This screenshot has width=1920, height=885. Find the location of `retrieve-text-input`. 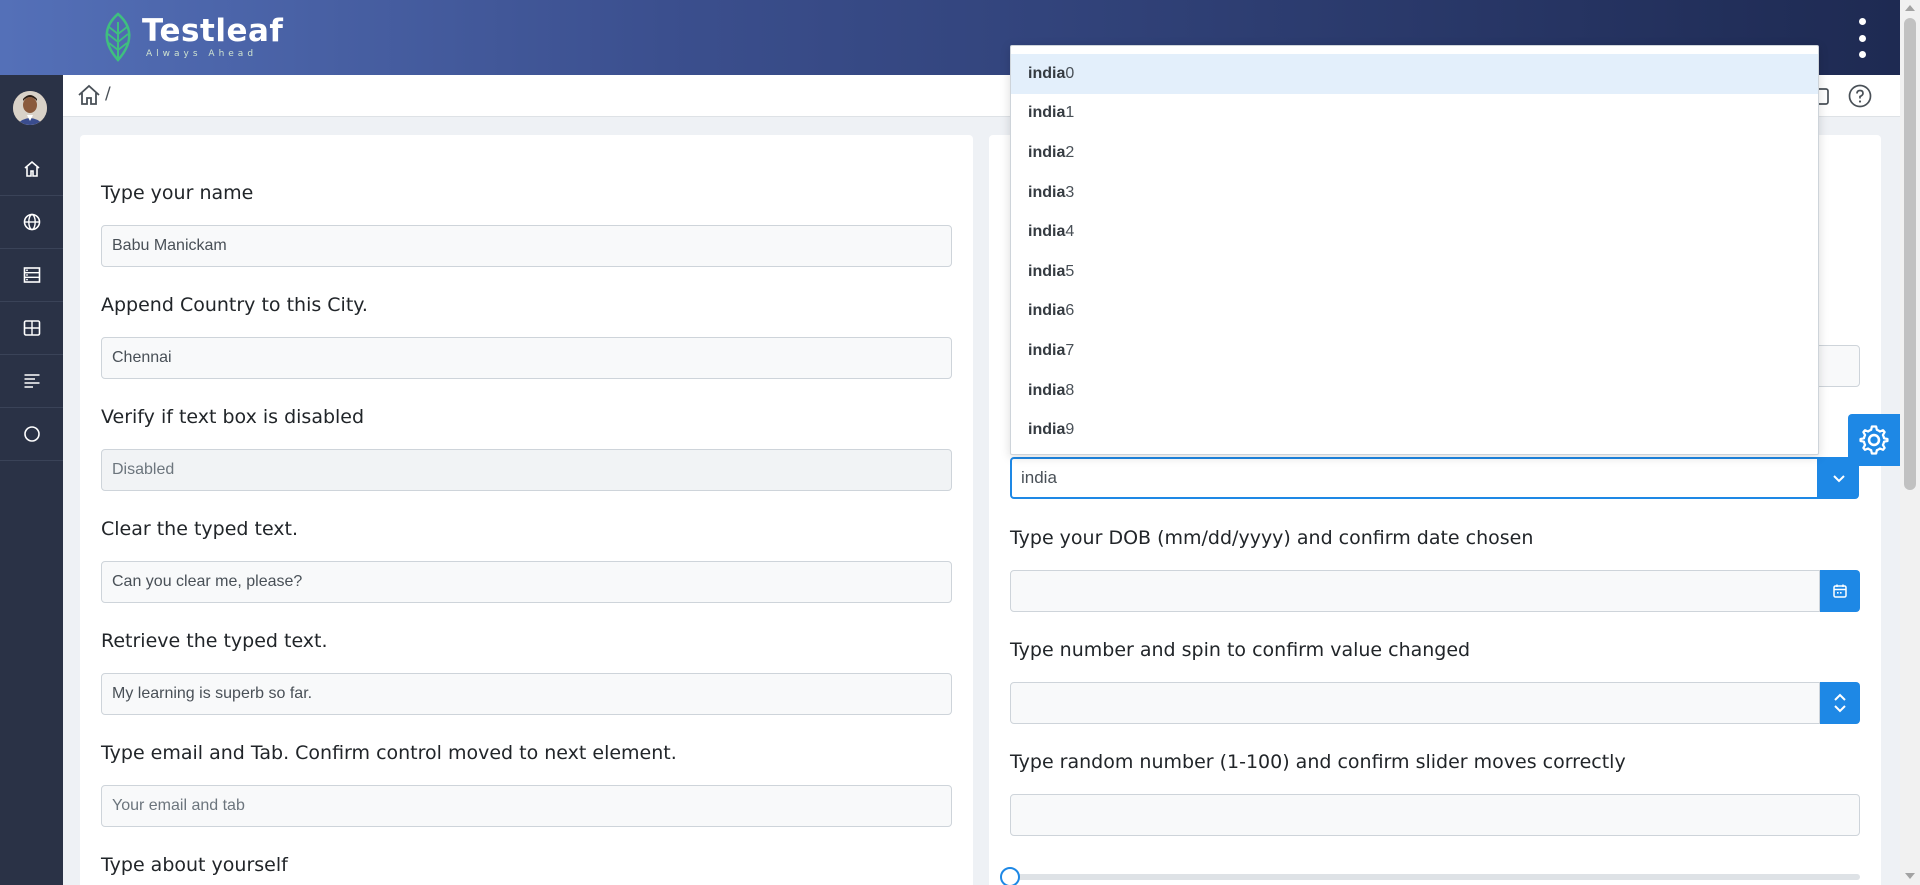

retrieve-text-input is located at coordinates (526, 694).